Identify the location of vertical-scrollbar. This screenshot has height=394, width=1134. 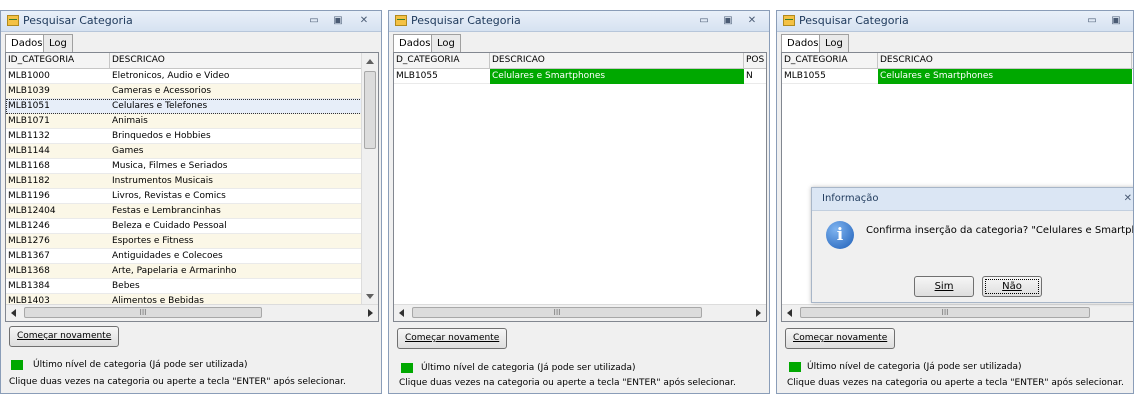
(369, 179).